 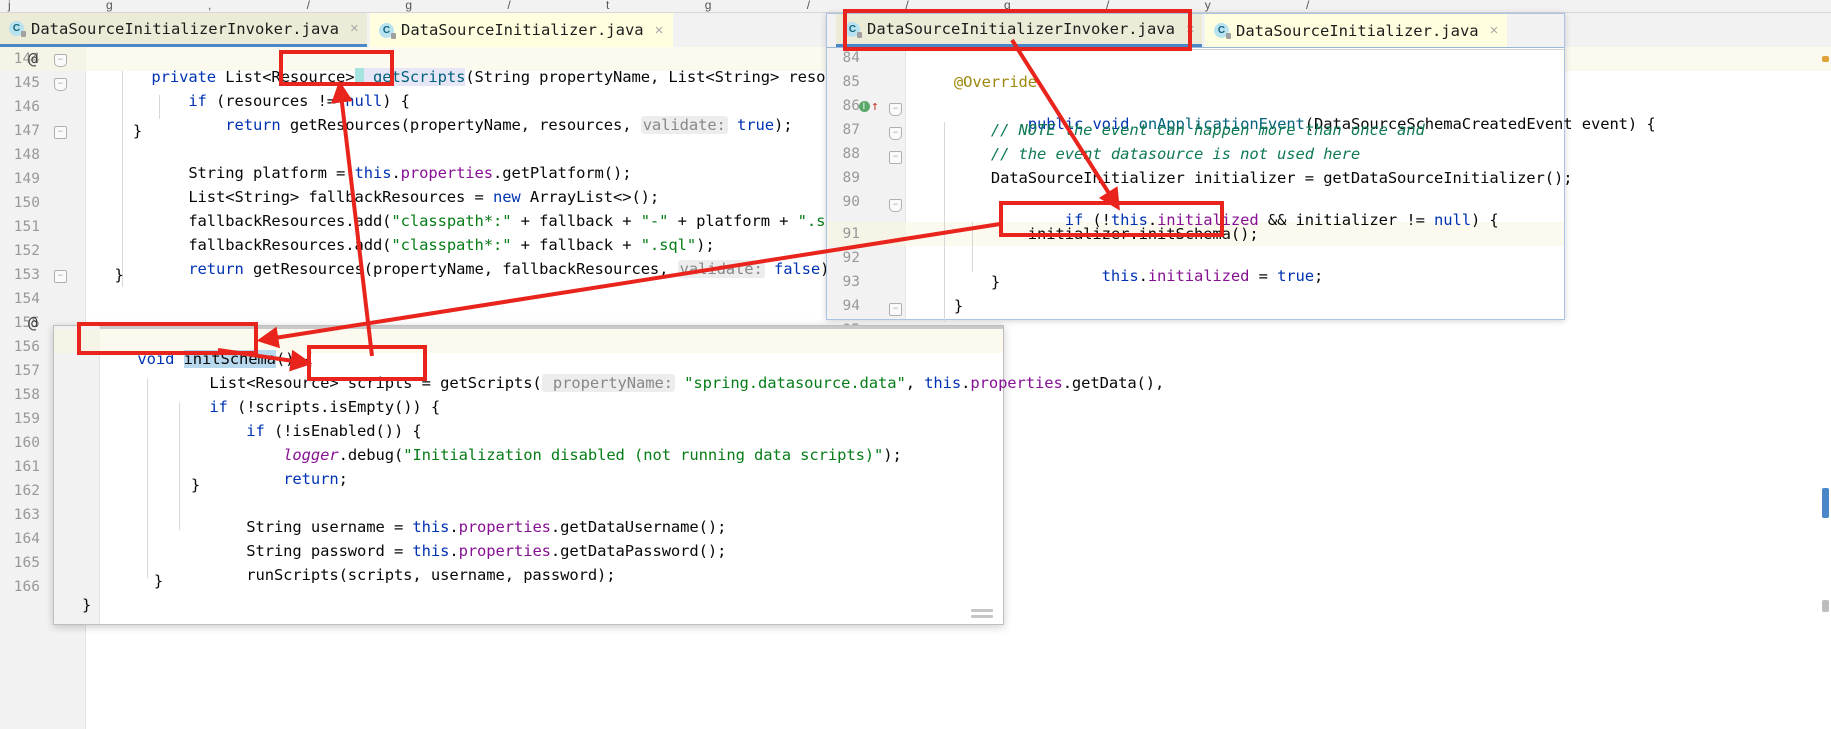 What do you see at coordinates (26, 491) in the screenshot?
I see `line-number: 162` at bounding box center [26, 491].